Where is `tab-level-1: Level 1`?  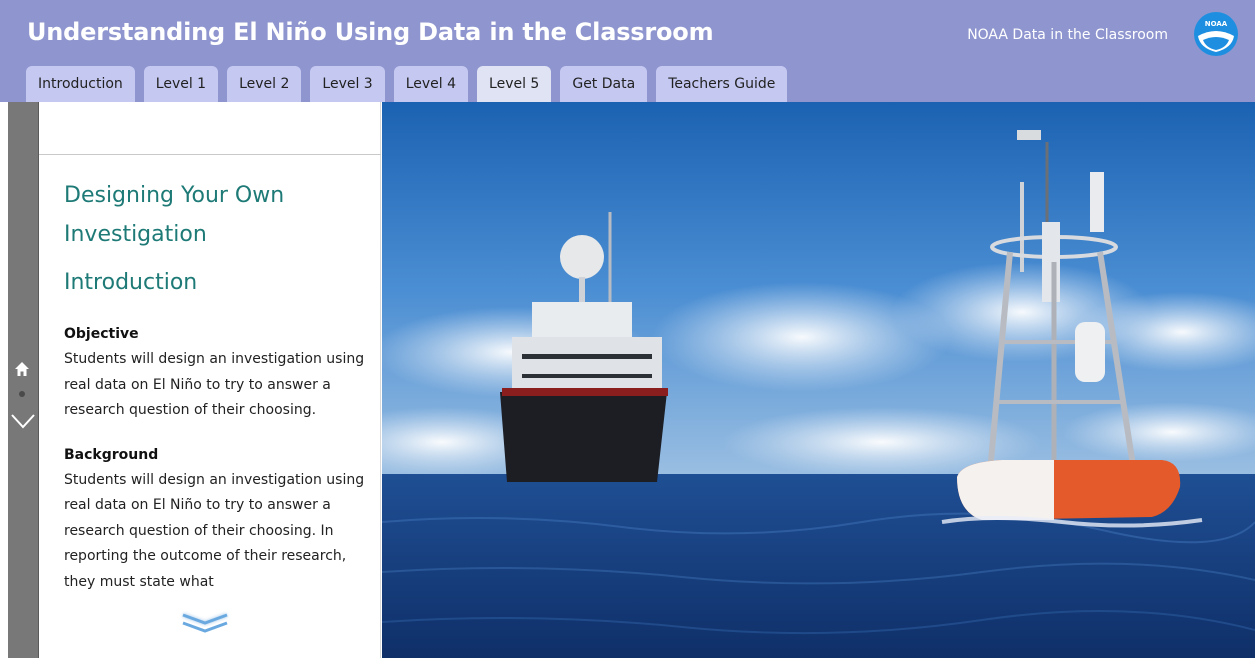 tab-level-1: Level 1 is located at coordinates (181, 84).